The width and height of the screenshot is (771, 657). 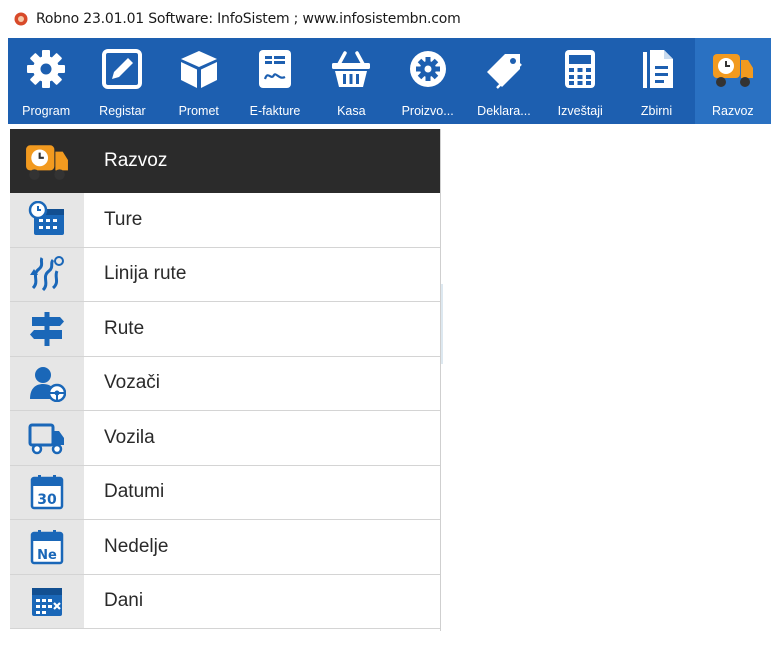 I want to click on toolbar-label: E-fakture, so click(x=275, y=111).